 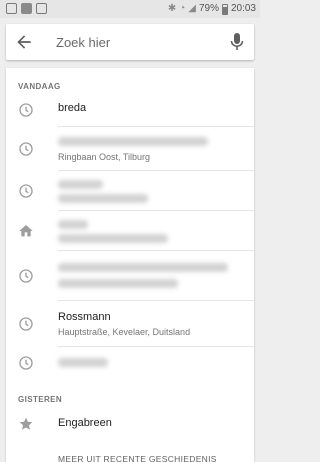 What do you see at coordinates (40, 399) in the screenshot?
I see `section-header-yesterday: GISTEREN` at bounding box center [40, 399].